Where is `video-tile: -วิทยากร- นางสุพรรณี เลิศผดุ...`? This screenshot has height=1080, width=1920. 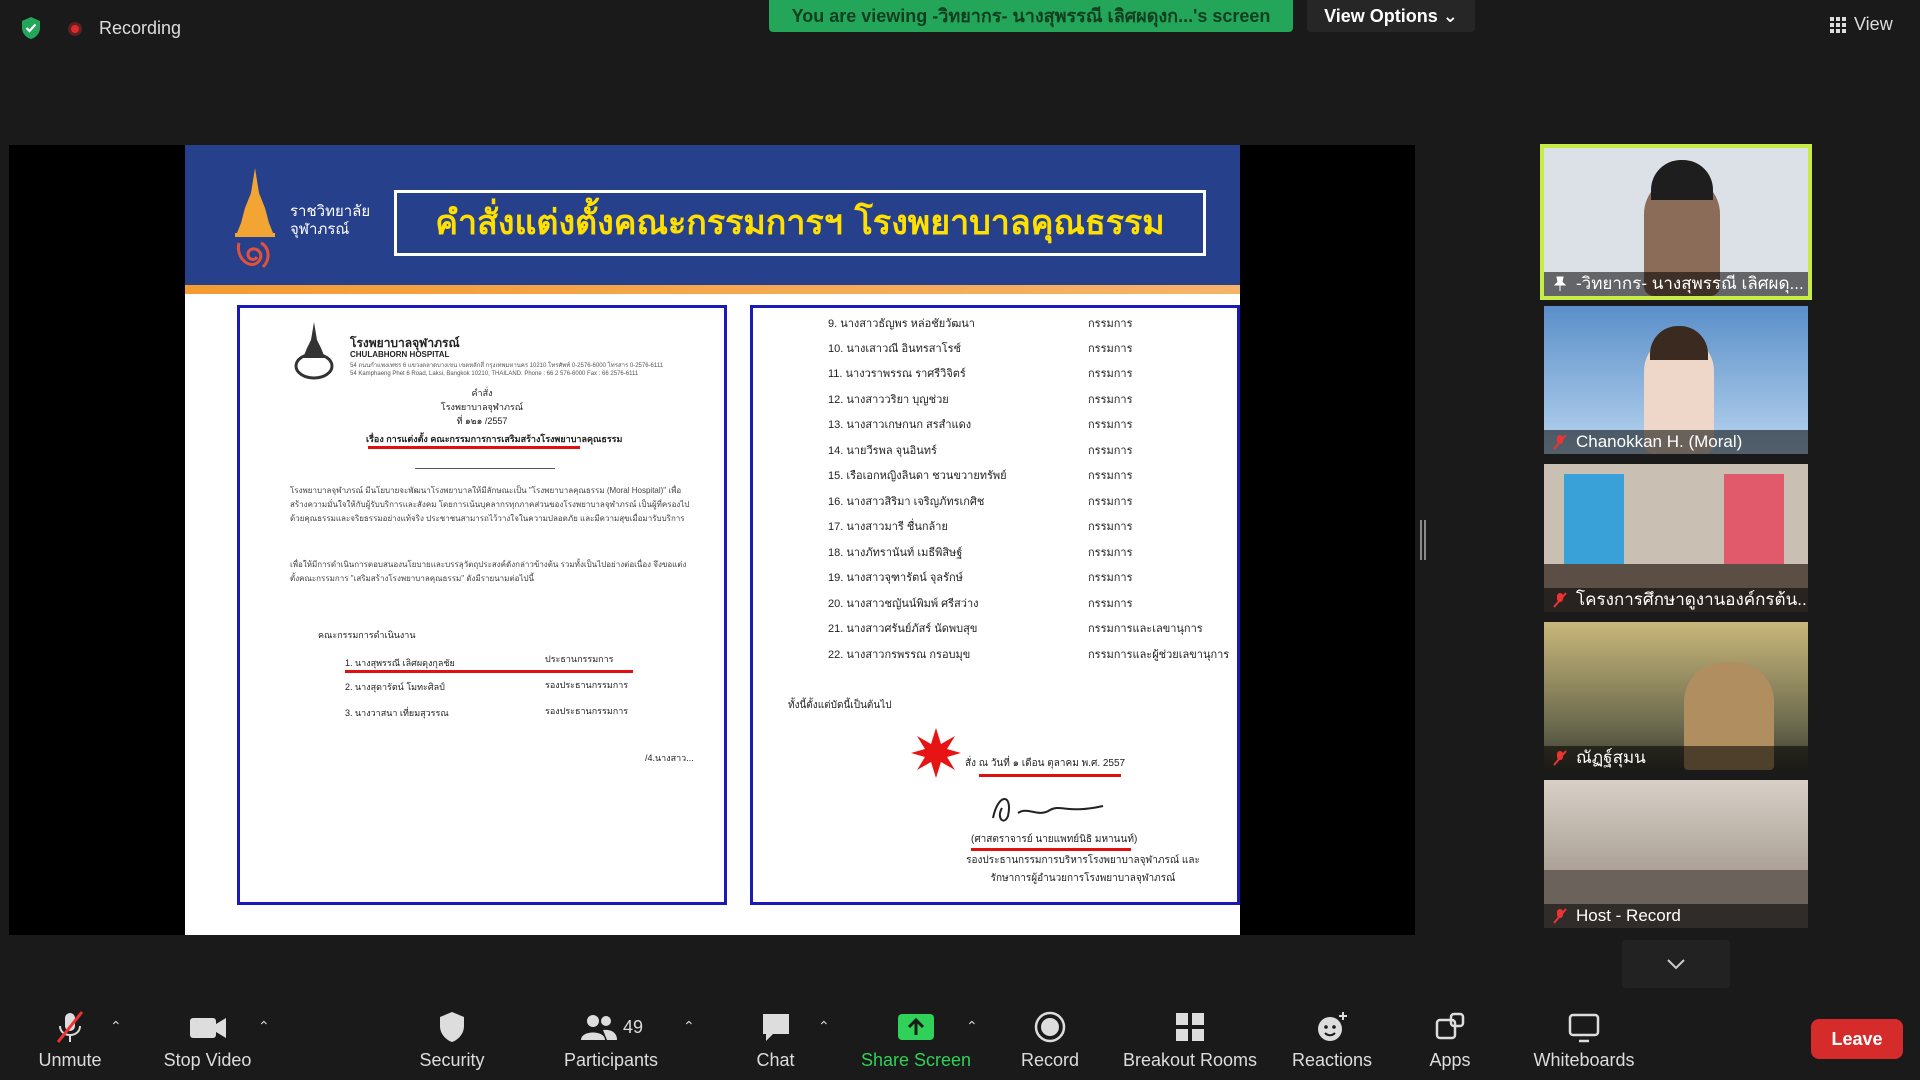 video-tile: -วิทยากร- นางสุพรรณี เลิศผดุ... is located at coordinates (1676, 222).